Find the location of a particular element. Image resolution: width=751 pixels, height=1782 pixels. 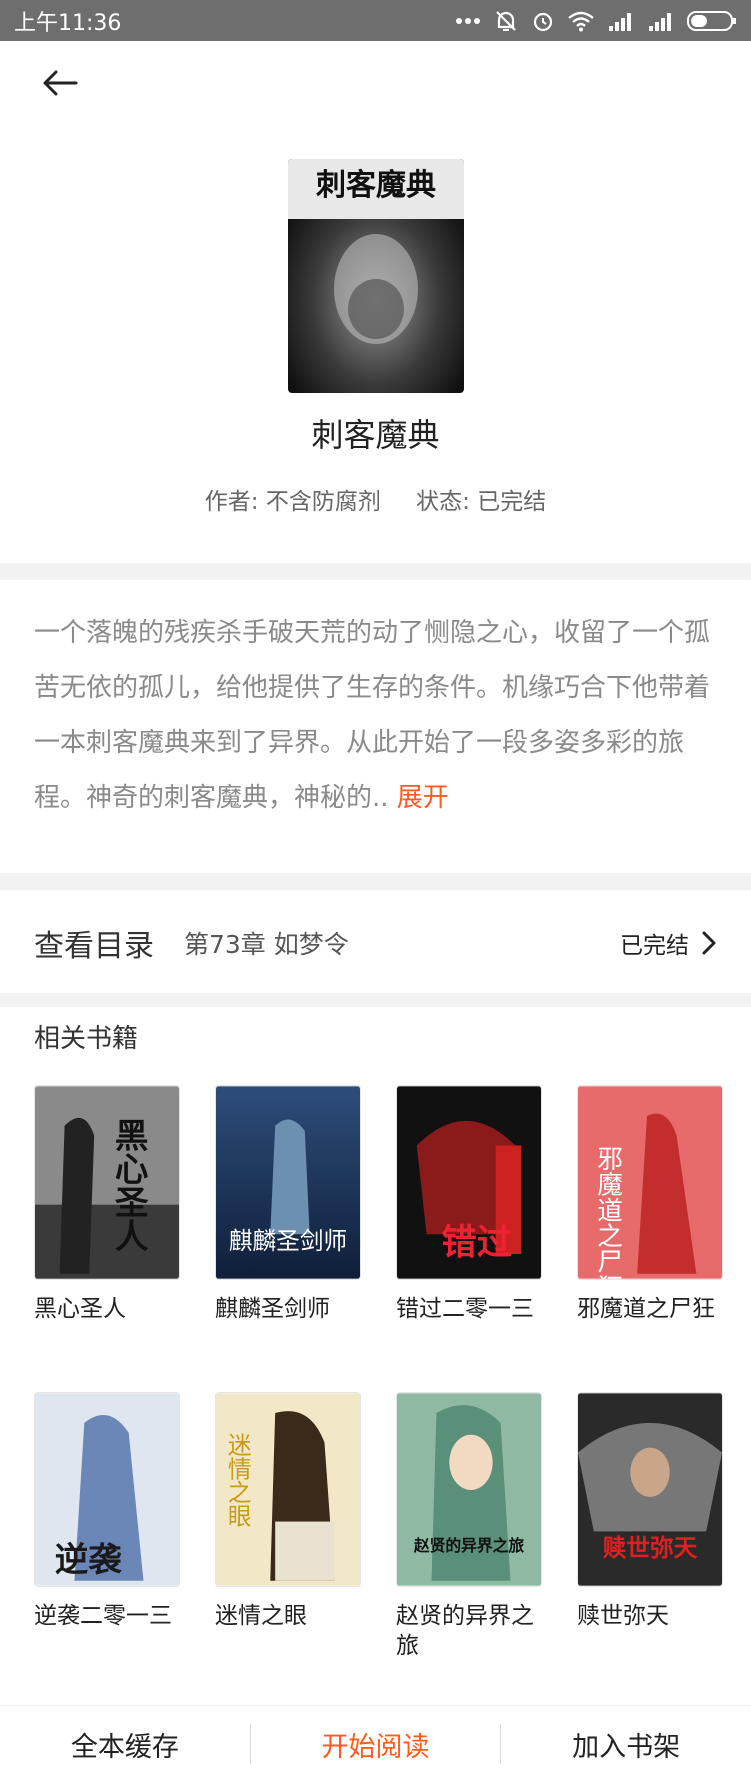

author-label: 作者: 不含防腐剂 is located at coordinates (292, 502).